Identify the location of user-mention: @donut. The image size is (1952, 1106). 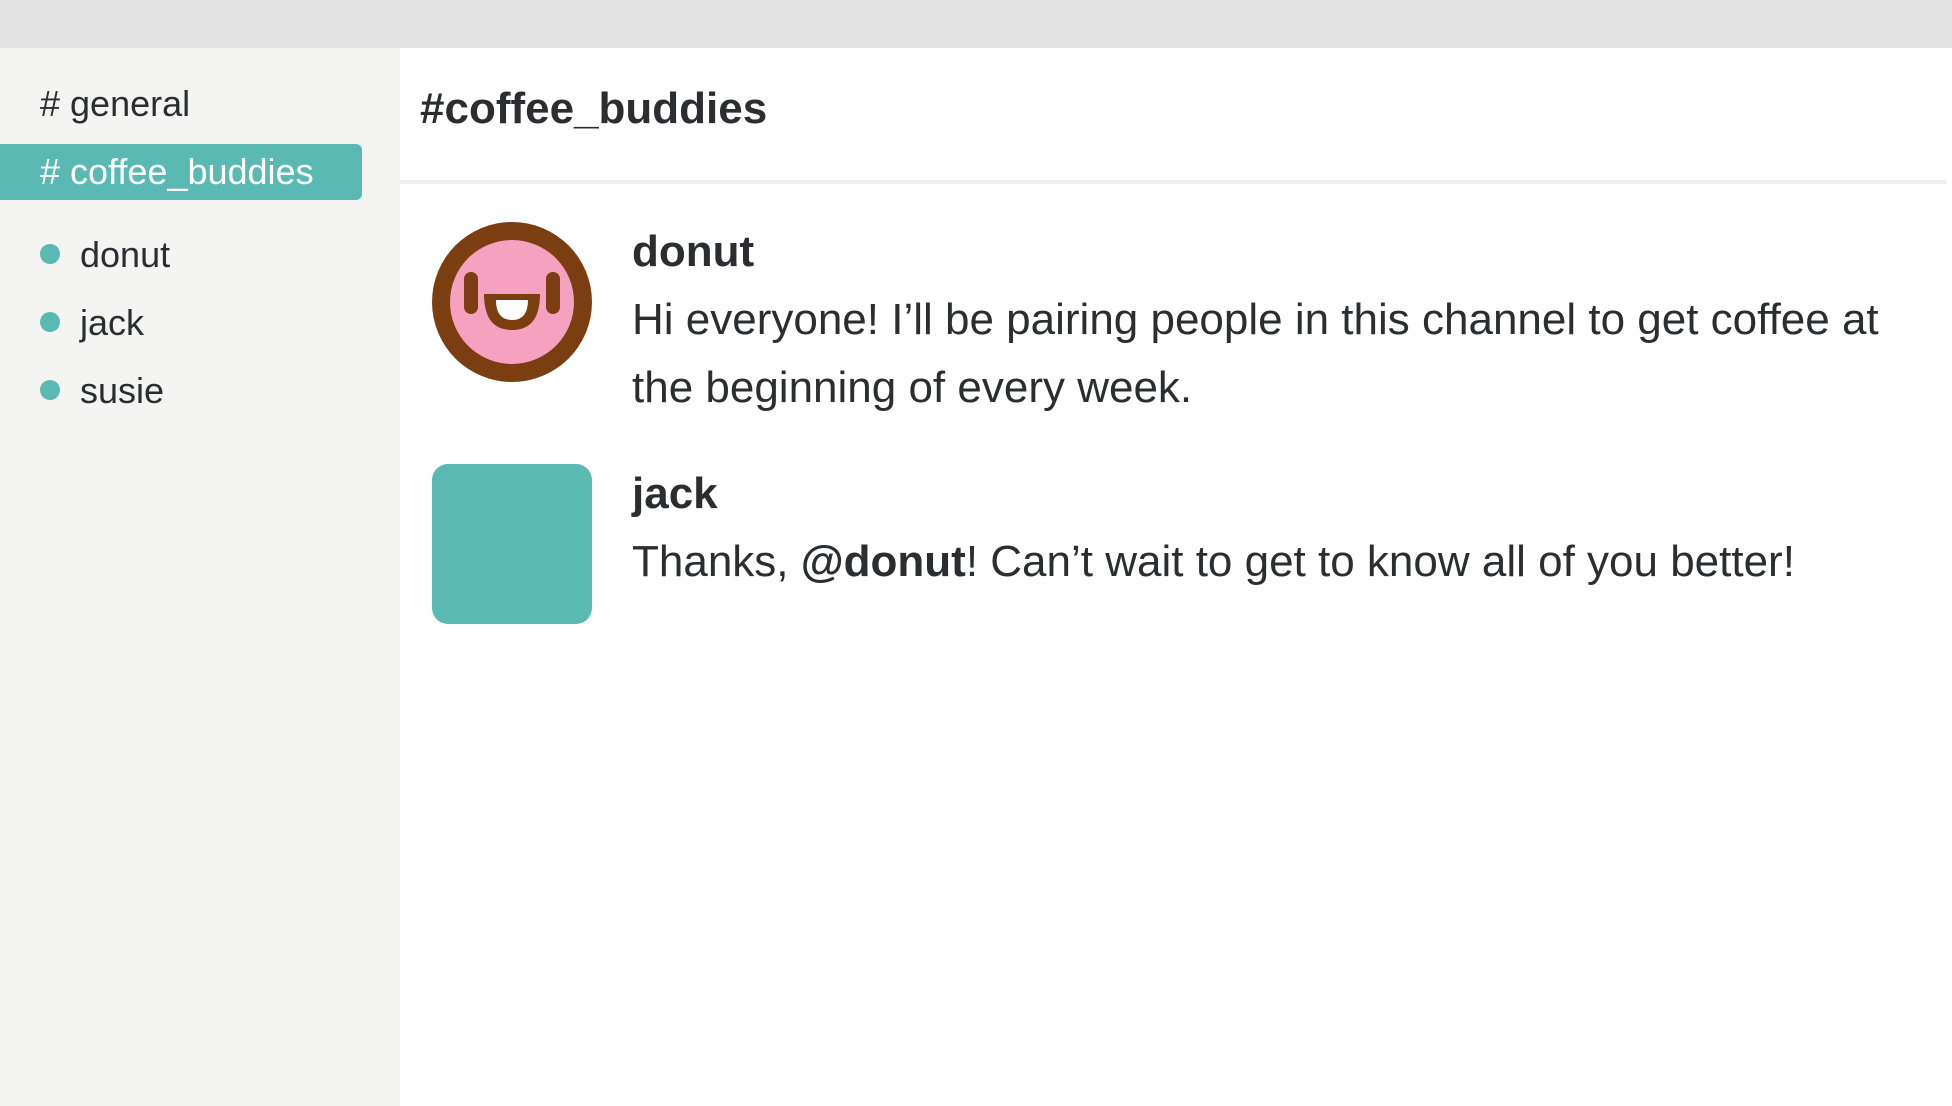
(883, 561).